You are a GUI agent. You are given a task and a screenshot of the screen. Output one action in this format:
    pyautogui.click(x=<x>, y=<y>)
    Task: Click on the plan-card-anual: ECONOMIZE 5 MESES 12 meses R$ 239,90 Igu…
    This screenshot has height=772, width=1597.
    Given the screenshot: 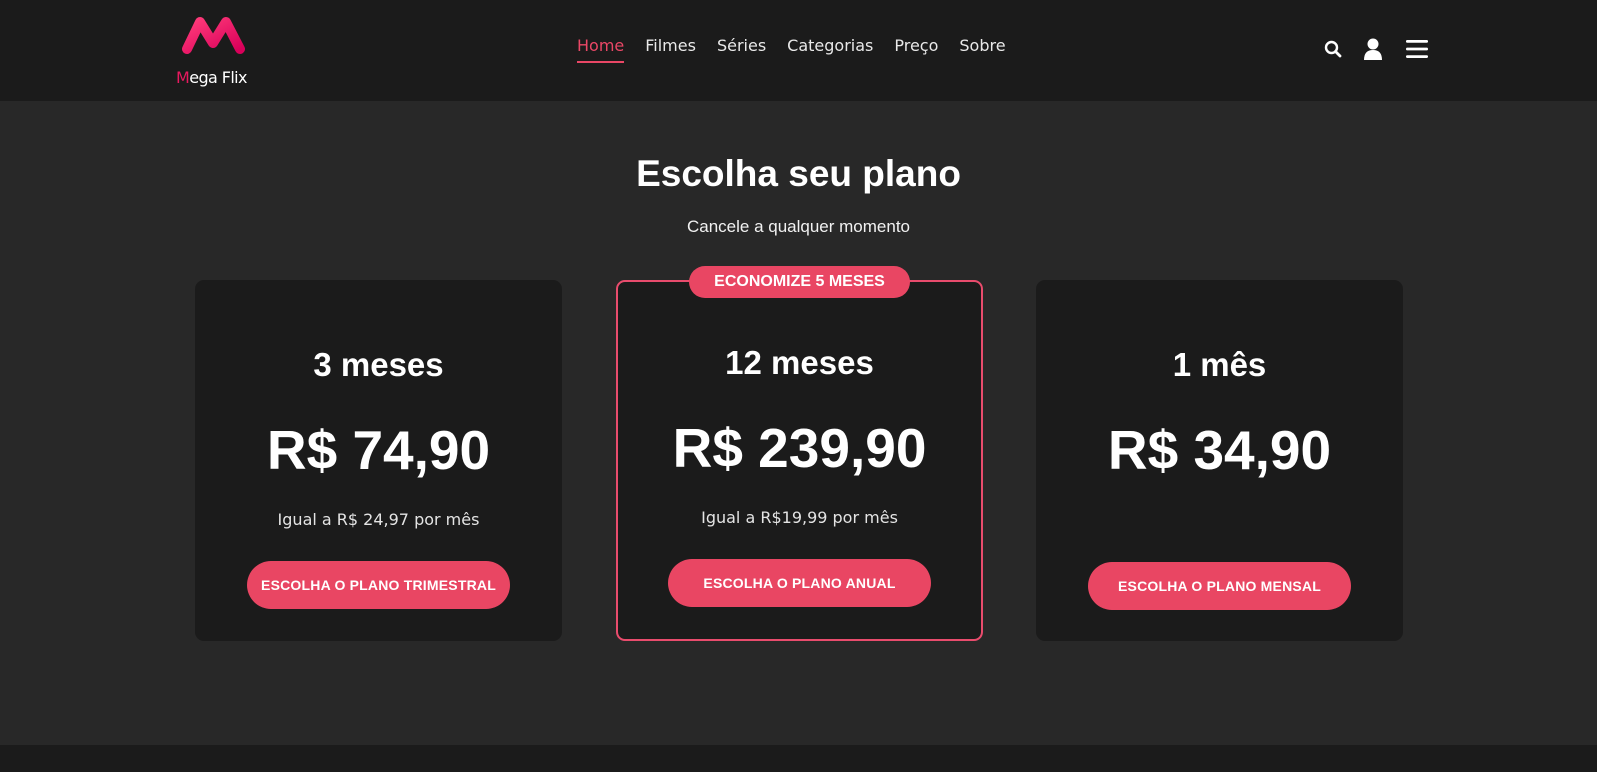 What is the action you would take?
    pyautogui.click(x=799, y=453)
    